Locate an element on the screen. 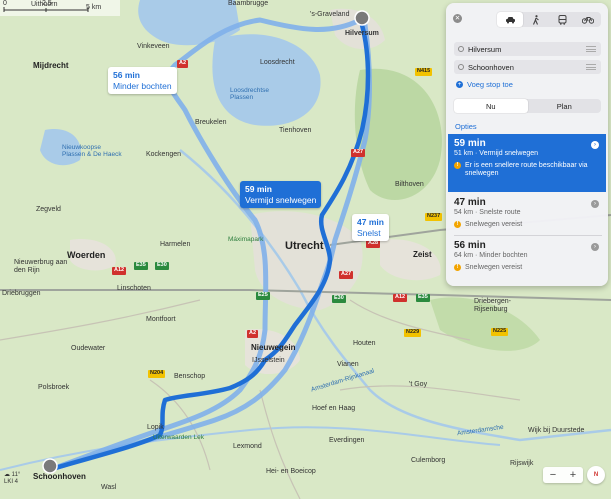  time-mode-selector: Nu Plan is located at coordinates (527, 106).